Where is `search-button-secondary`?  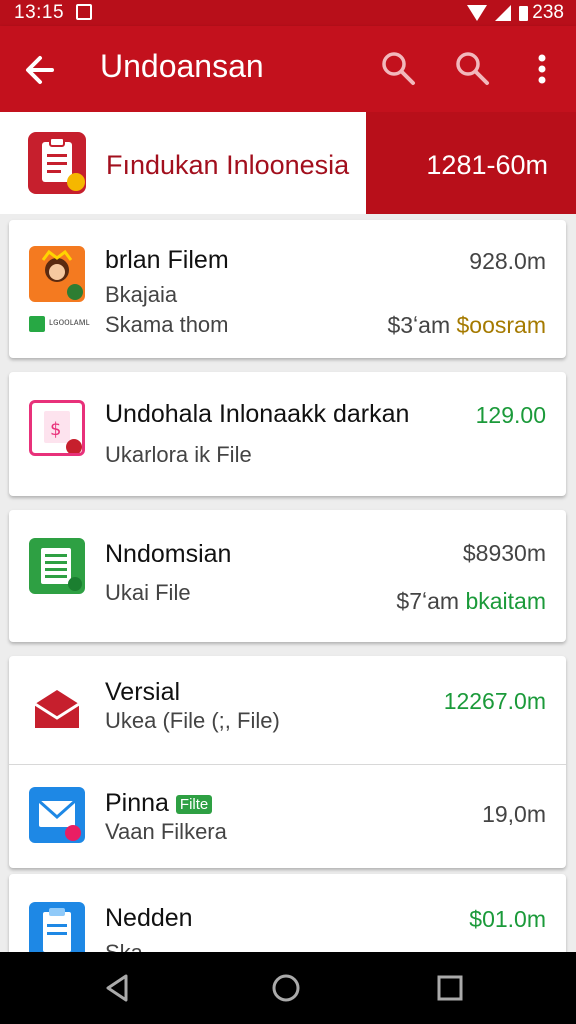 search-button-secondary is located at coordinates (472, 68).